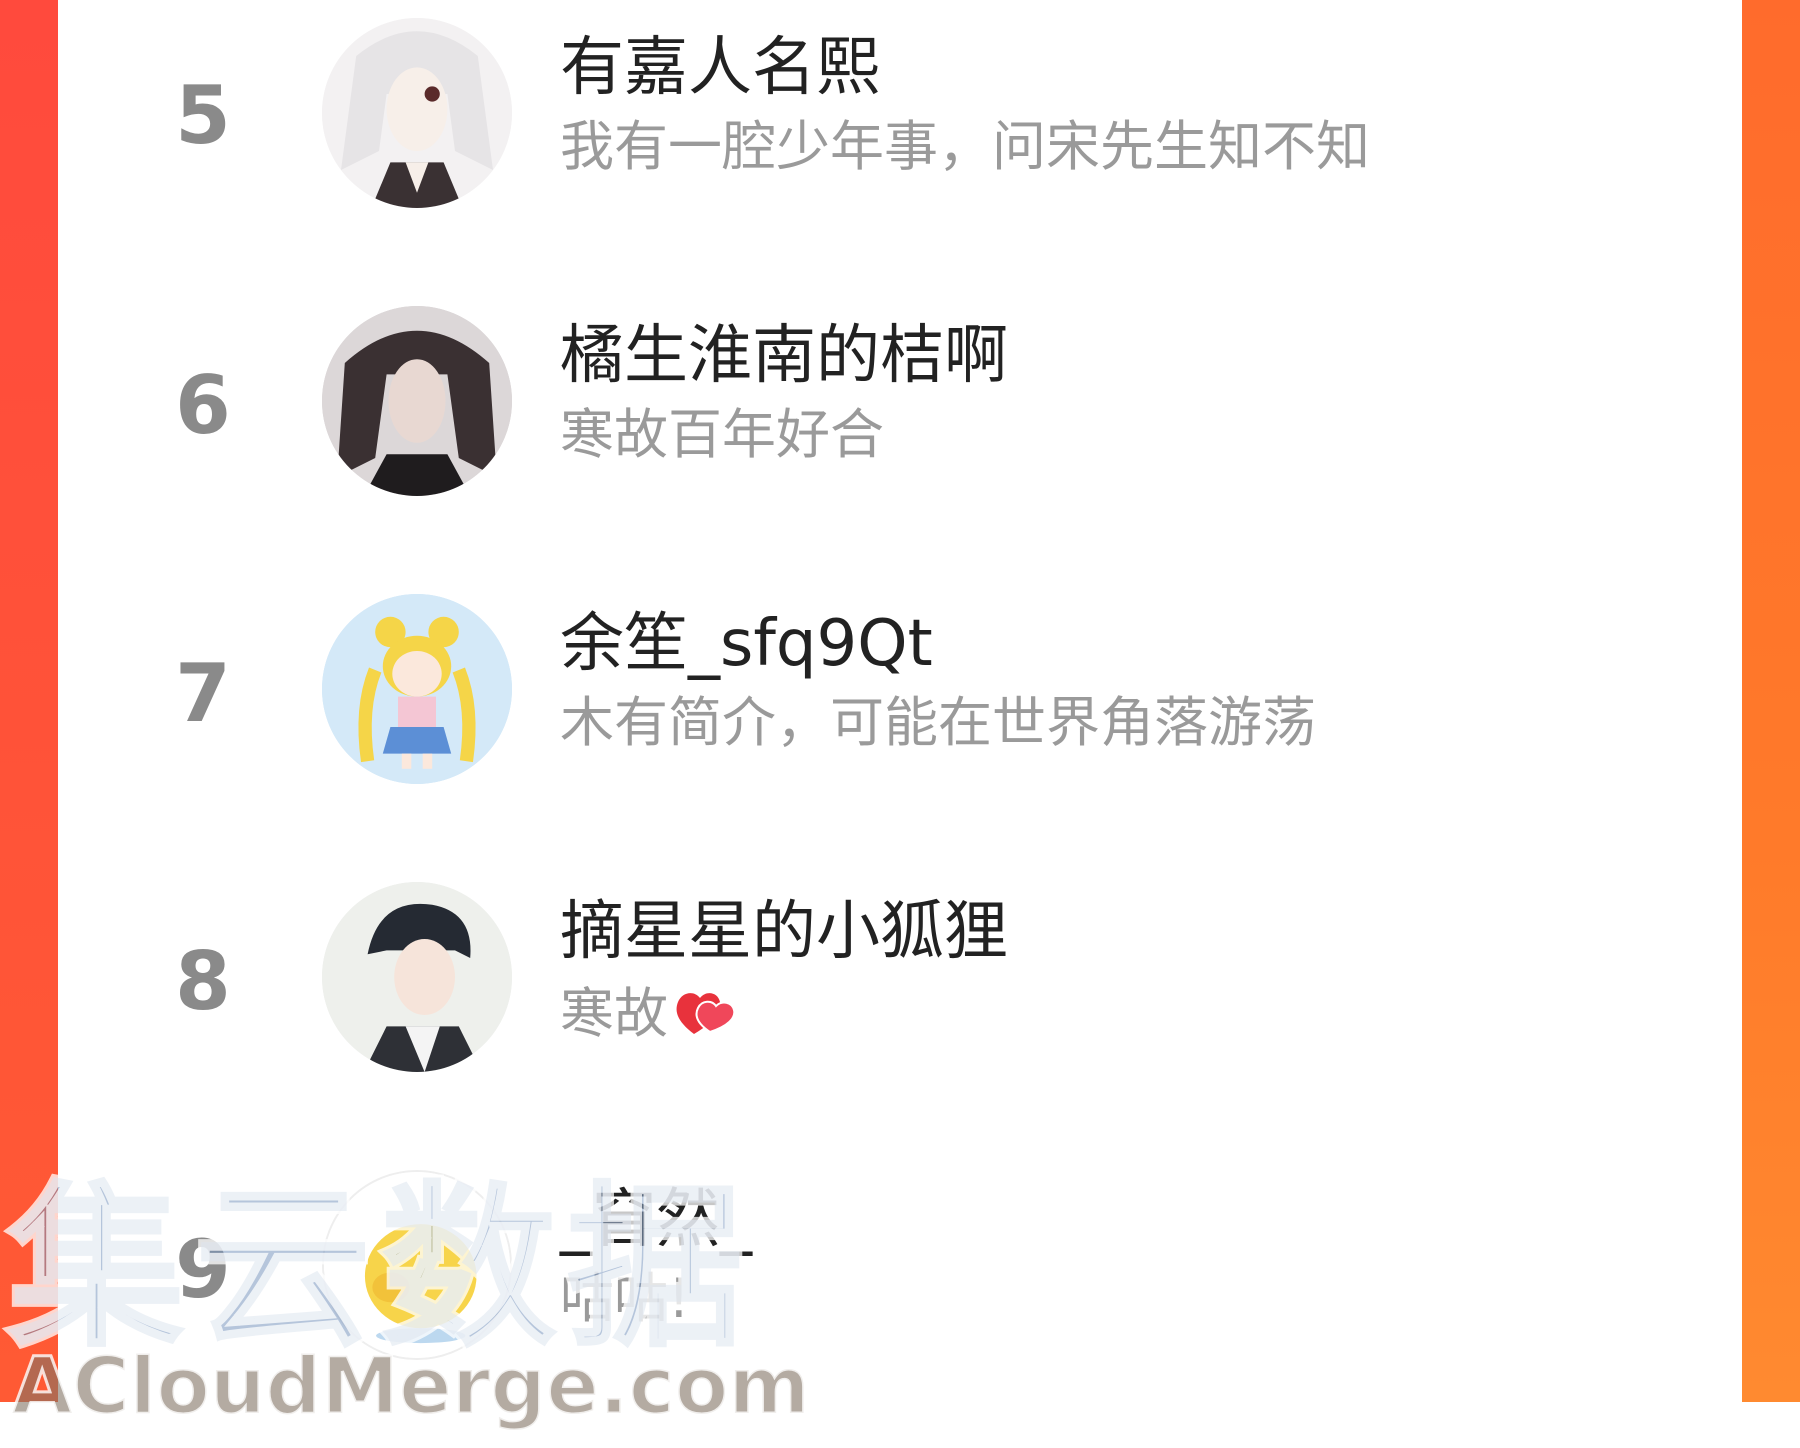 The image size is (1800, 1448). Describe the element at coordinates (417, 113) in the screenshot. I see `avatar-white-hair-icon` at that location.